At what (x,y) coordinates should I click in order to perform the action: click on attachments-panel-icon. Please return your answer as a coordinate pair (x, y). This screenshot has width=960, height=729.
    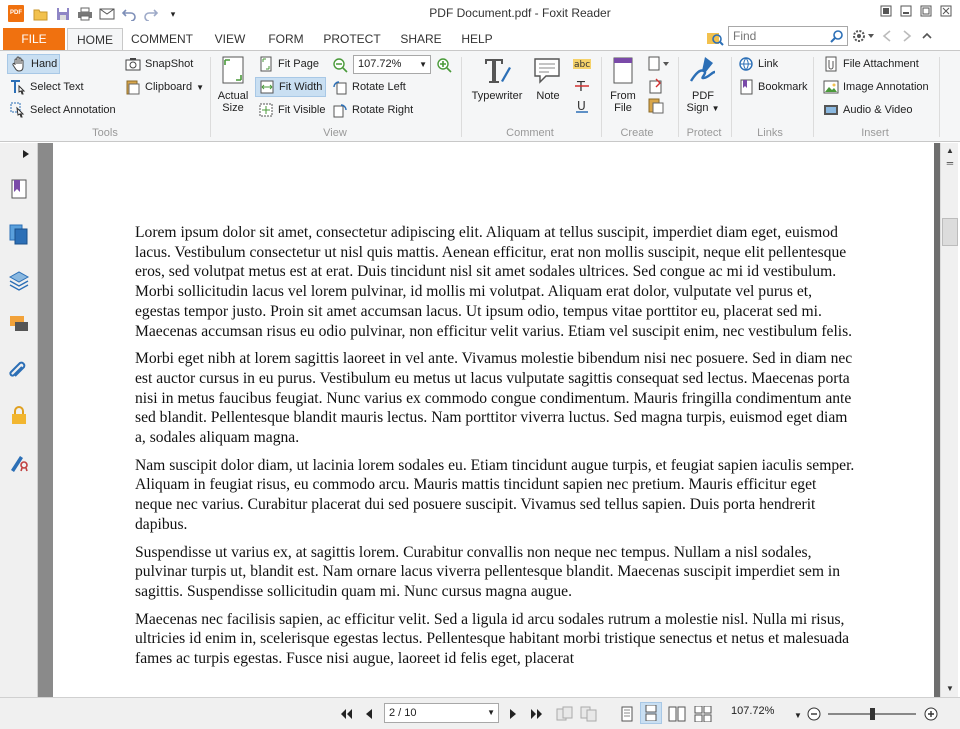
    Looking at the image, I should click on (19, 369).